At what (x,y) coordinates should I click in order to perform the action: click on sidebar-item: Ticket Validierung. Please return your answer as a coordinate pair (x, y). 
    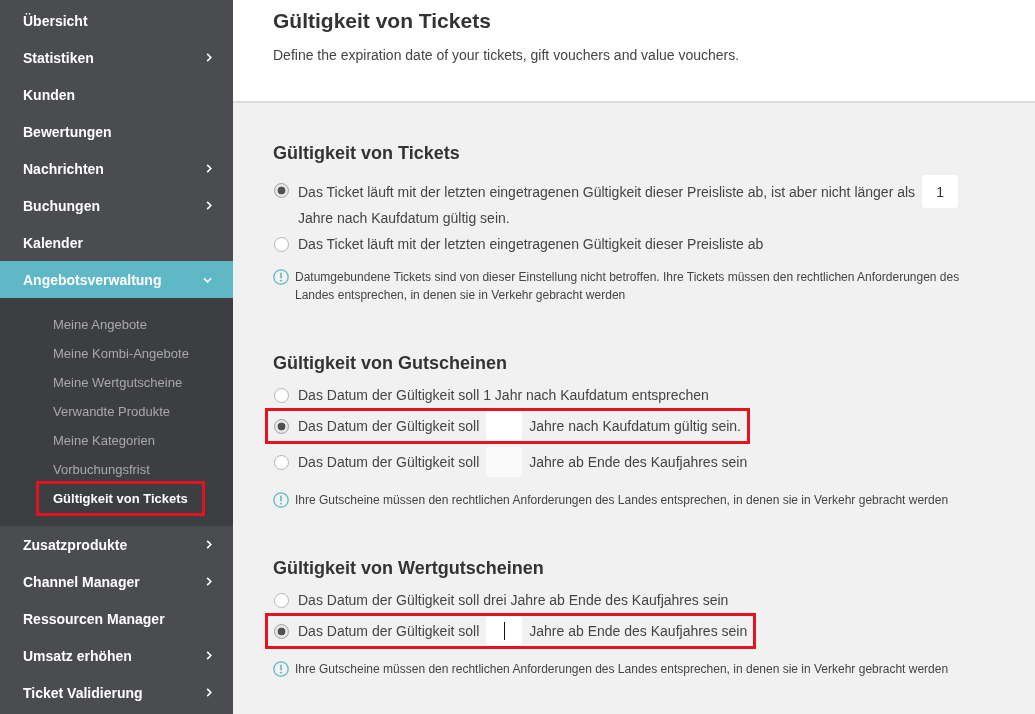
    Looking at the image, I should click on (116, 692).